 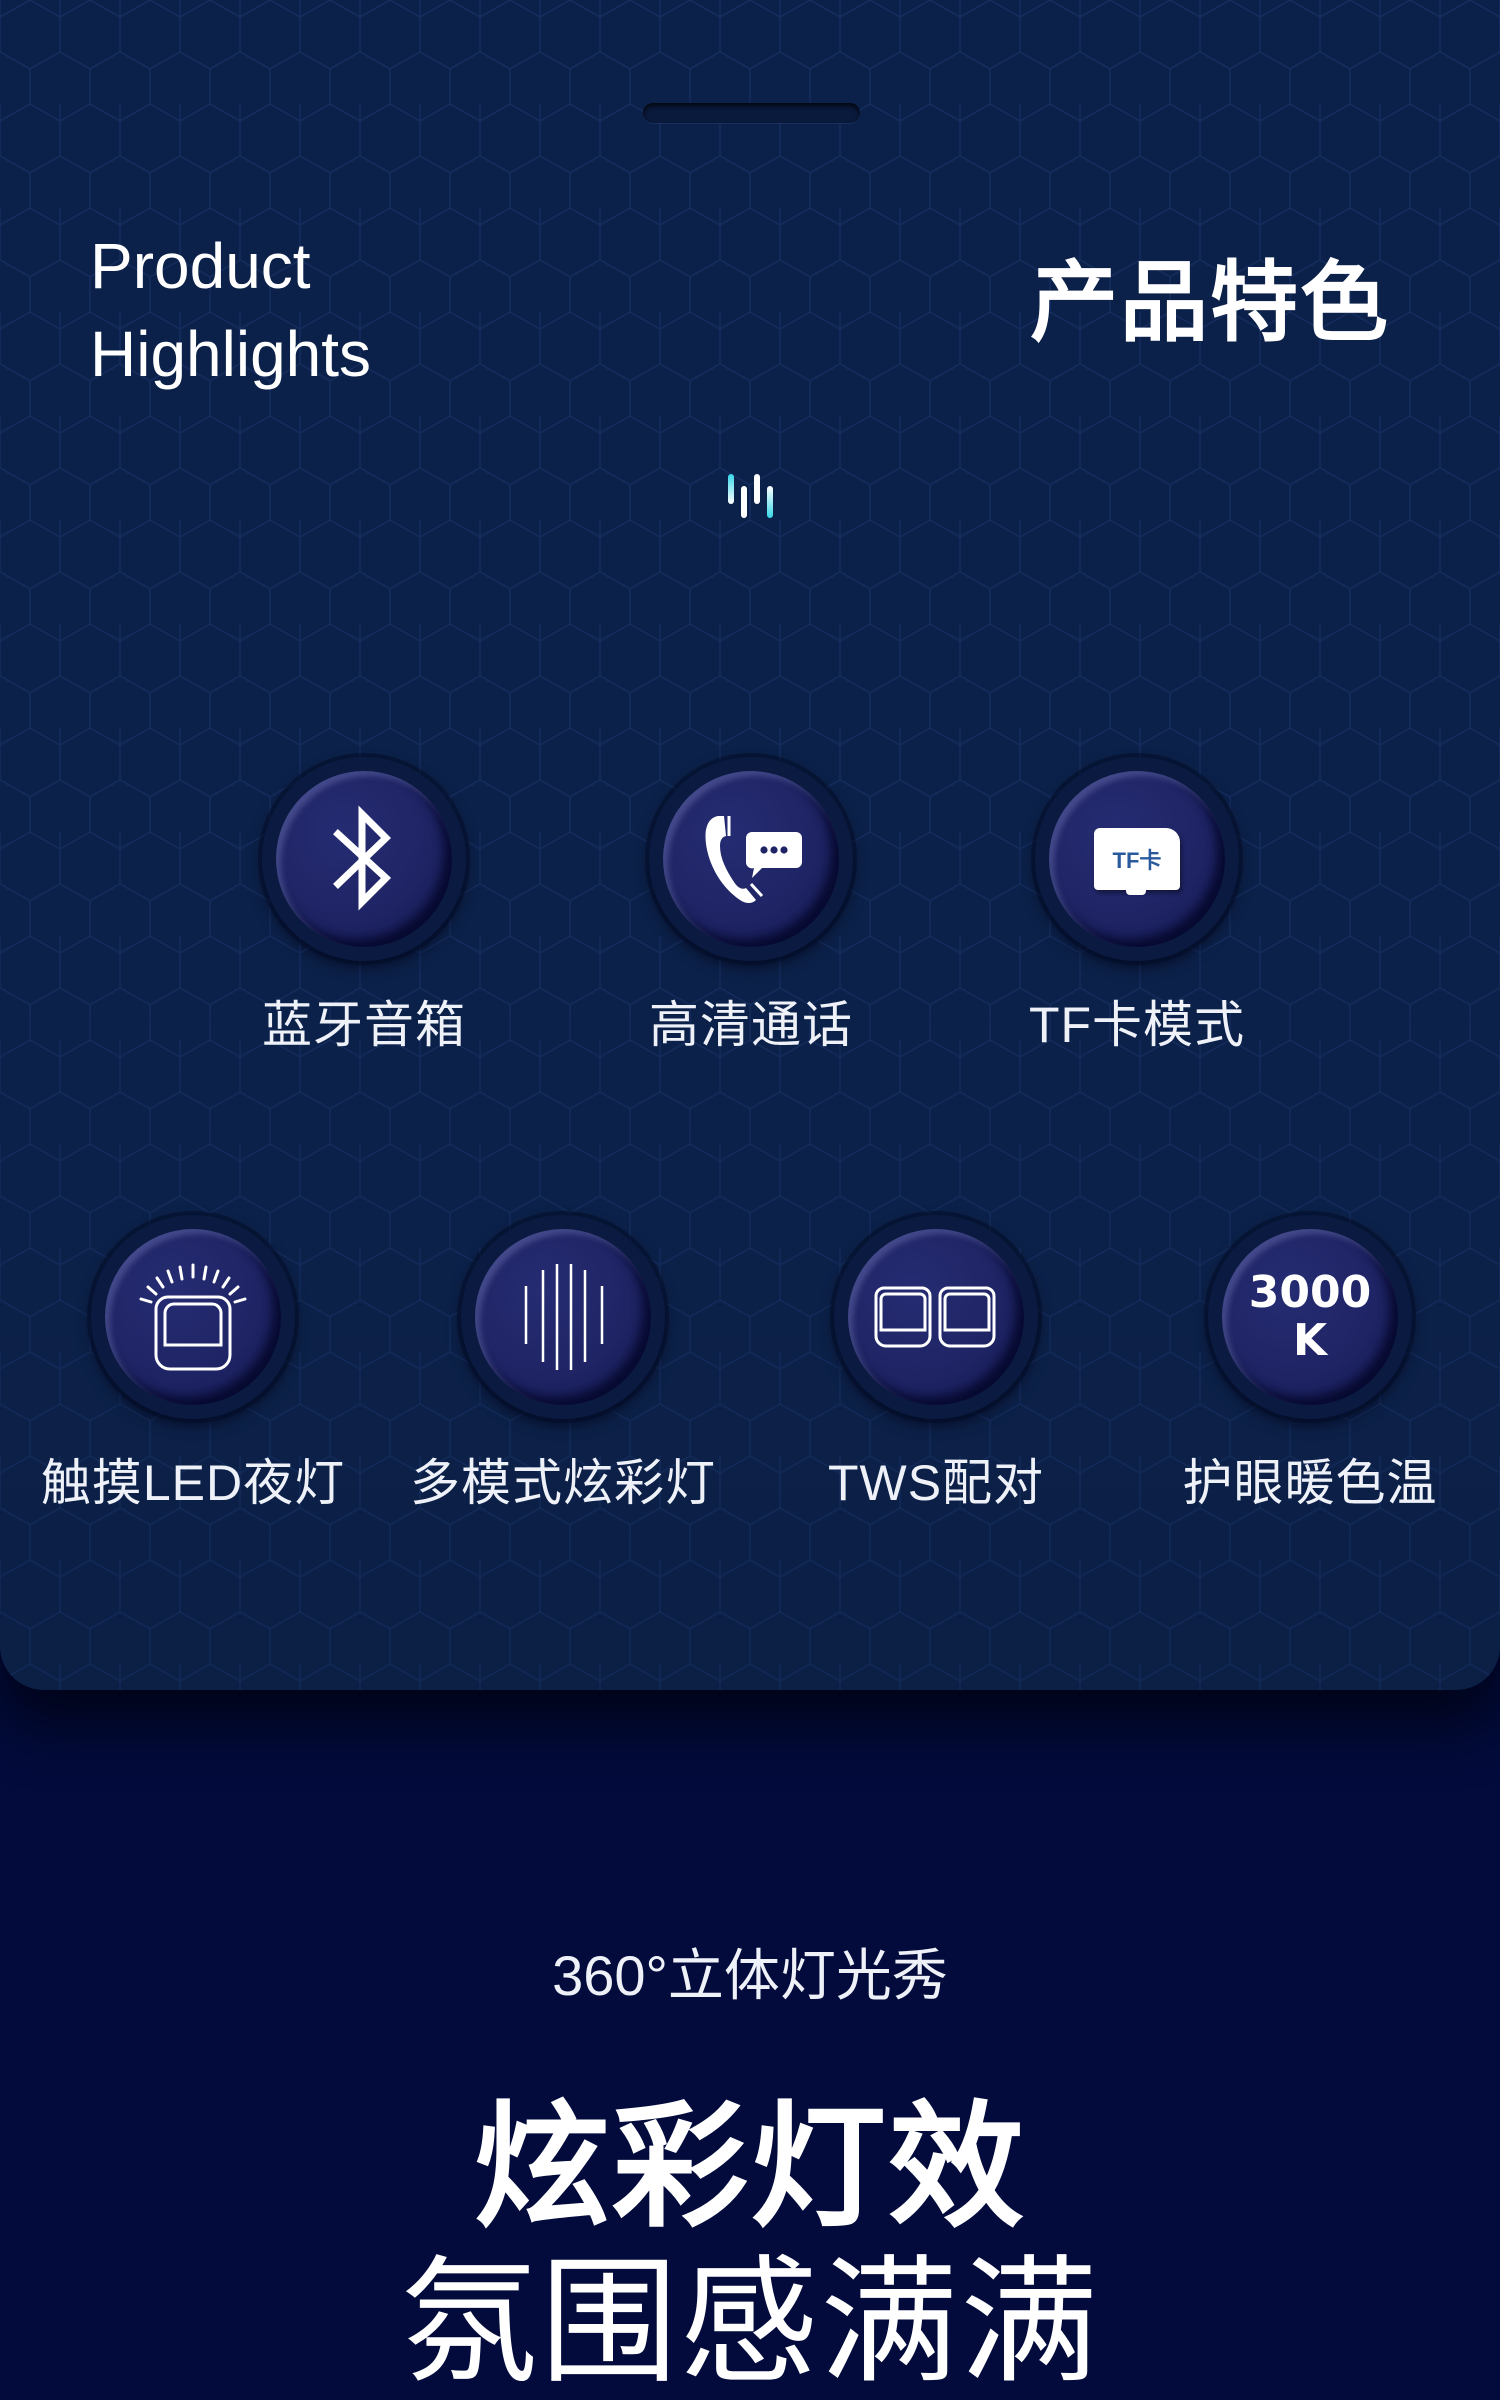 I want to click on feature-label: 多模式炫彩灯, so click(x=563, y=1483).